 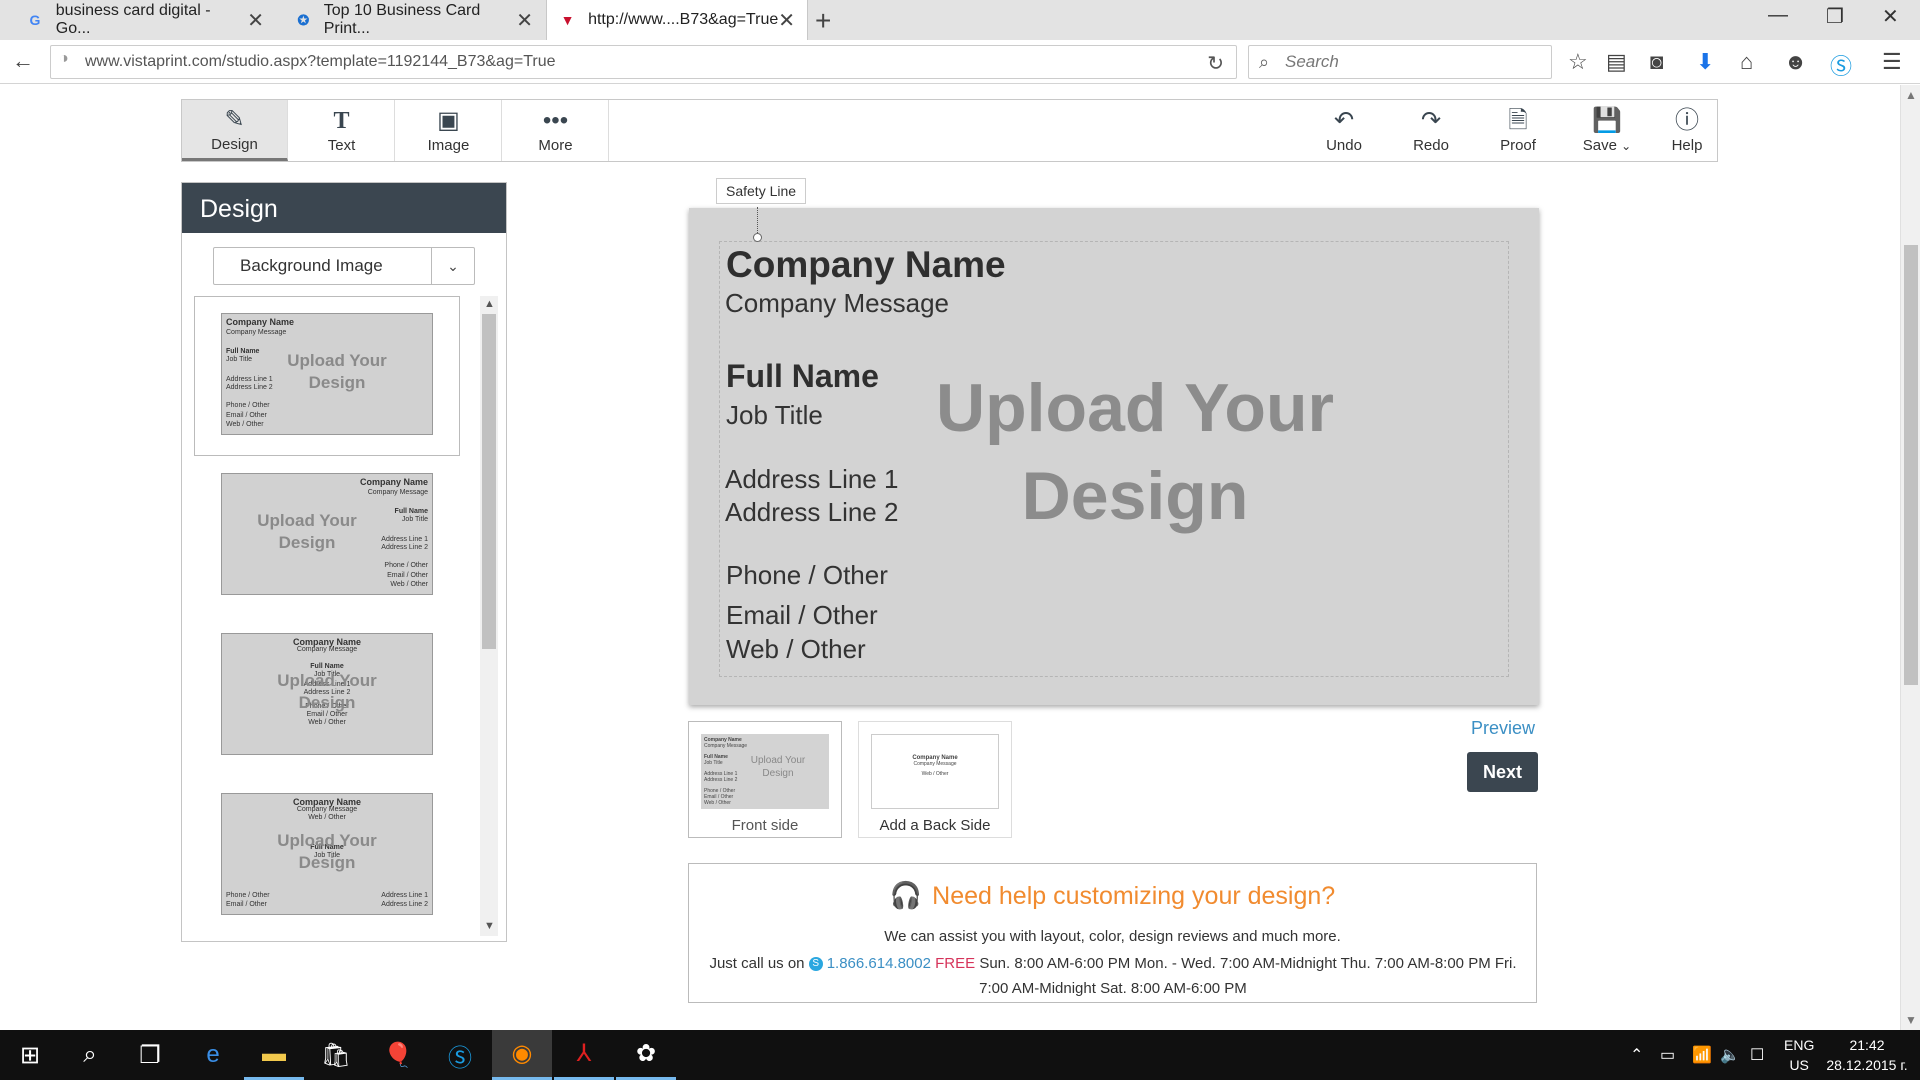 I want to click on start-icon: ⊞, so click(x=30, y=1055).